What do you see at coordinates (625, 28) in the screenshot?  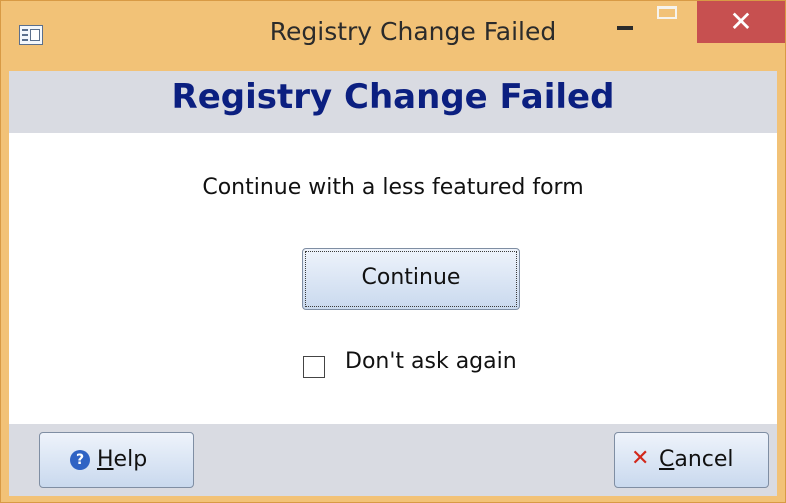 I see `minimize-icon` at bounding box center [625, 28].